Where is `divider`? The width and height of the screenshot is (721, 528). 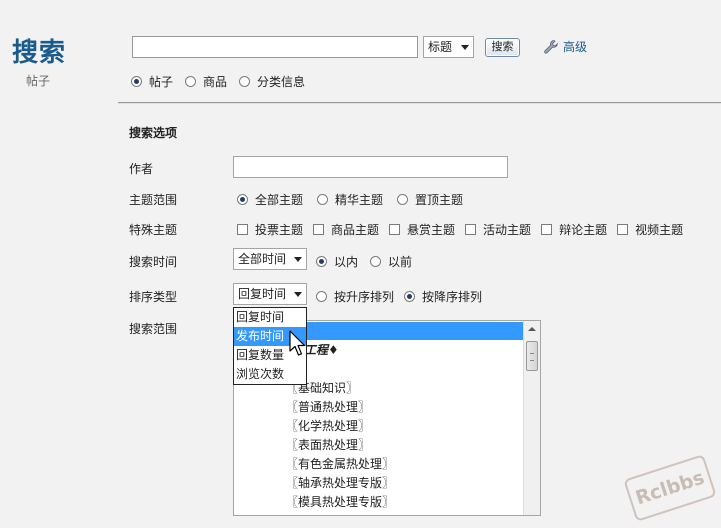
divider is located at coordinates (419, 102).